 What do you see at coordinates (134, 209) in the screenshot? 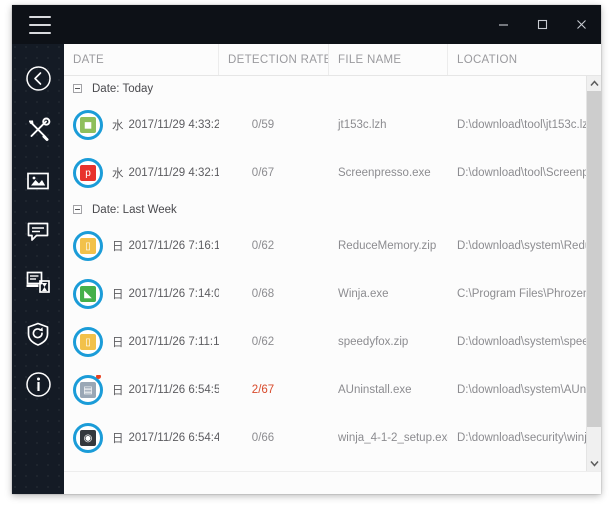
I see `group-label: Date: Last Week` at bounding box center [134, 209].